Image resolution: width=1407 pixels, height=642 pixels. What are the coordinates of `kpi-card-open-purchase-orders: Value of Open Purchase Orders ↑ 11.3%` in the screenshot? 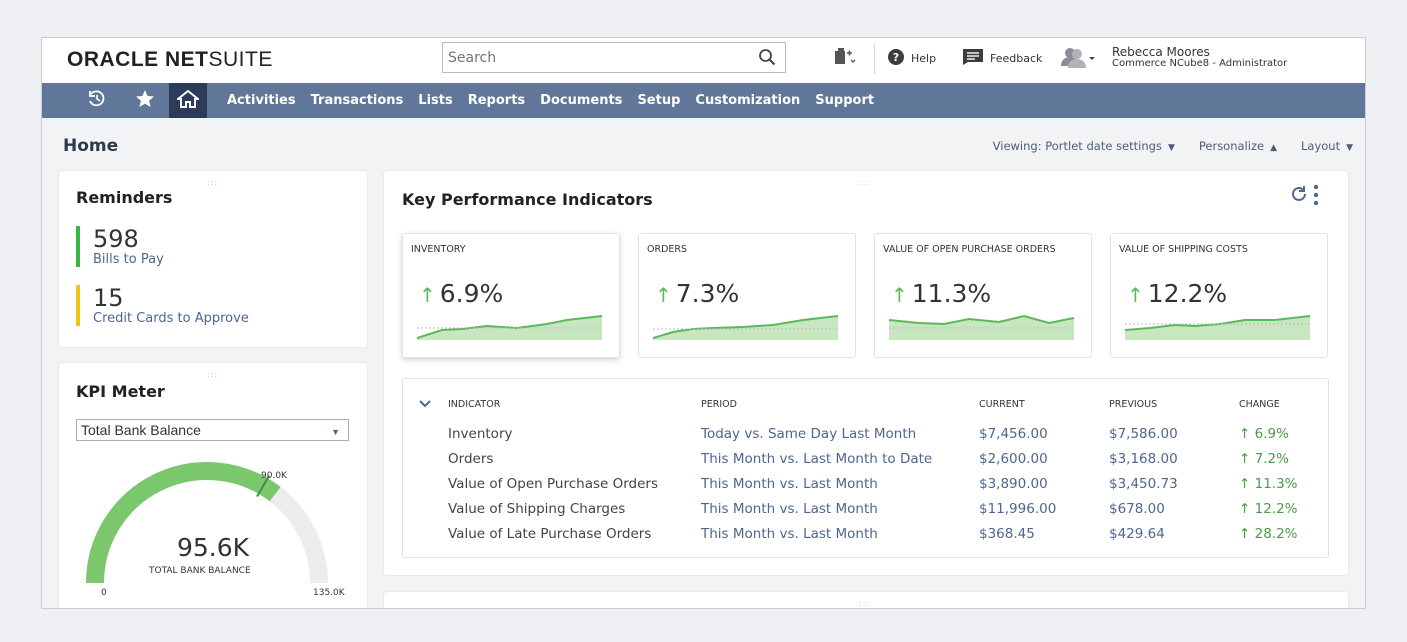 It's located at (983, 295).